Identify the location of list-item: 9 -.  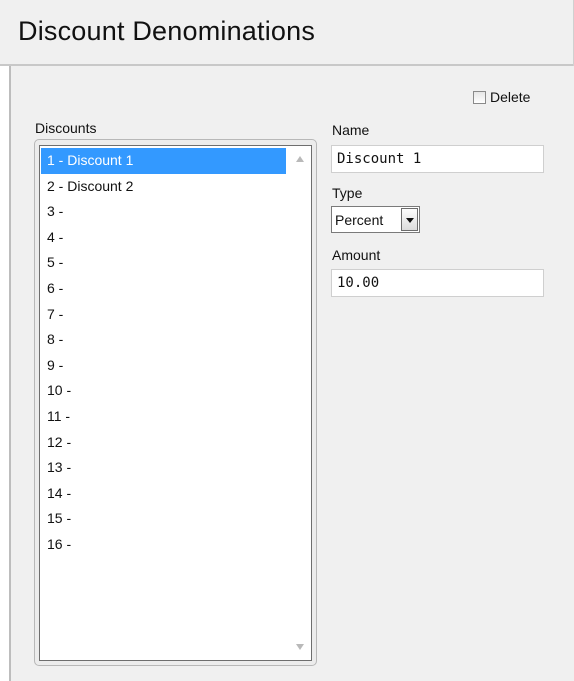
(163, 366).